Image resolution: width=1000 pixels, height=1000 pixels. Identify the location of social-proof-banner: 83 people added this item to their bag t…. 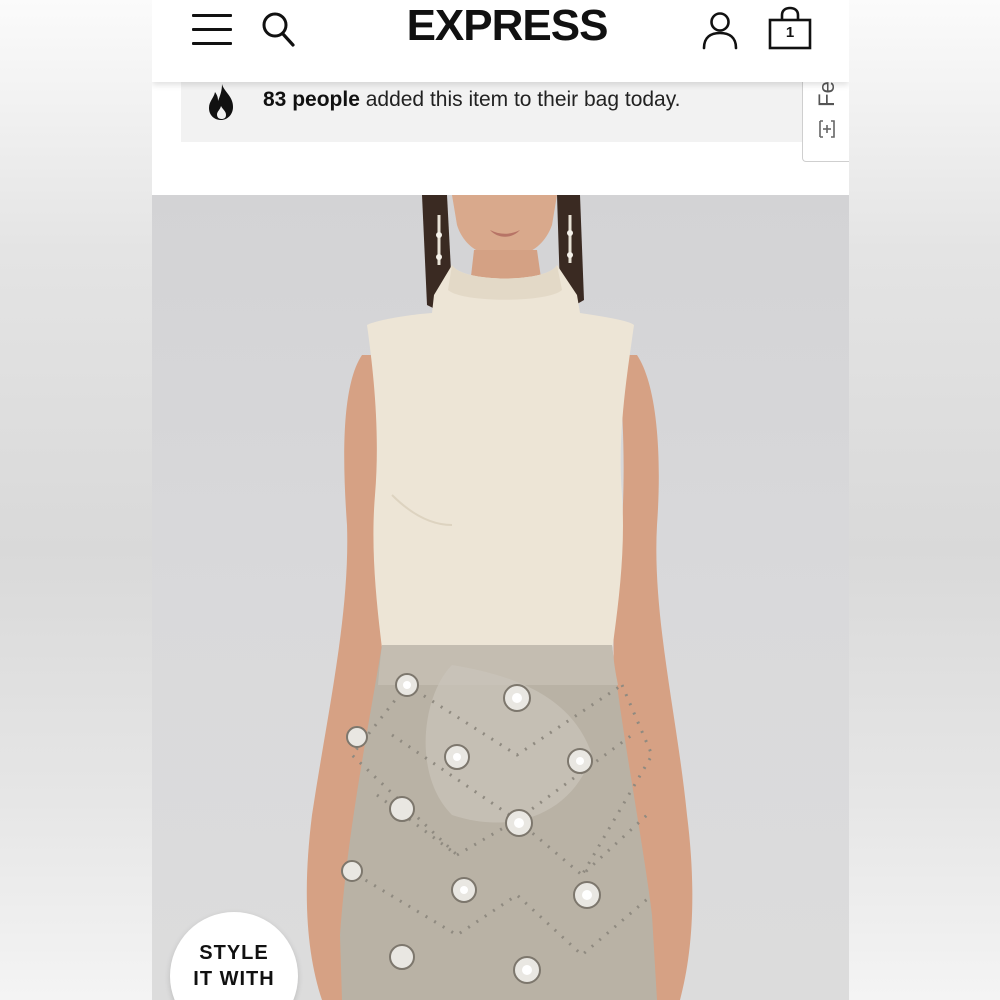
(491, 112).